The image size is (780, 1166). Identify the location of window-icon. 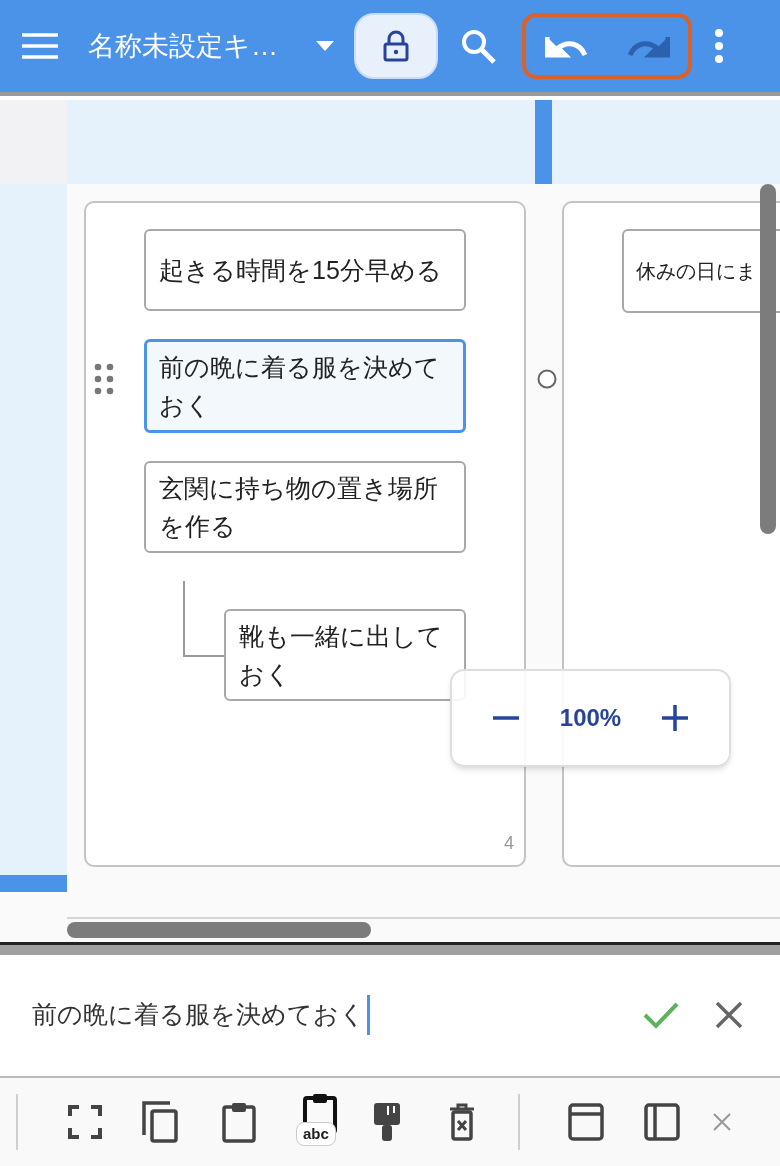
(586, 1122).